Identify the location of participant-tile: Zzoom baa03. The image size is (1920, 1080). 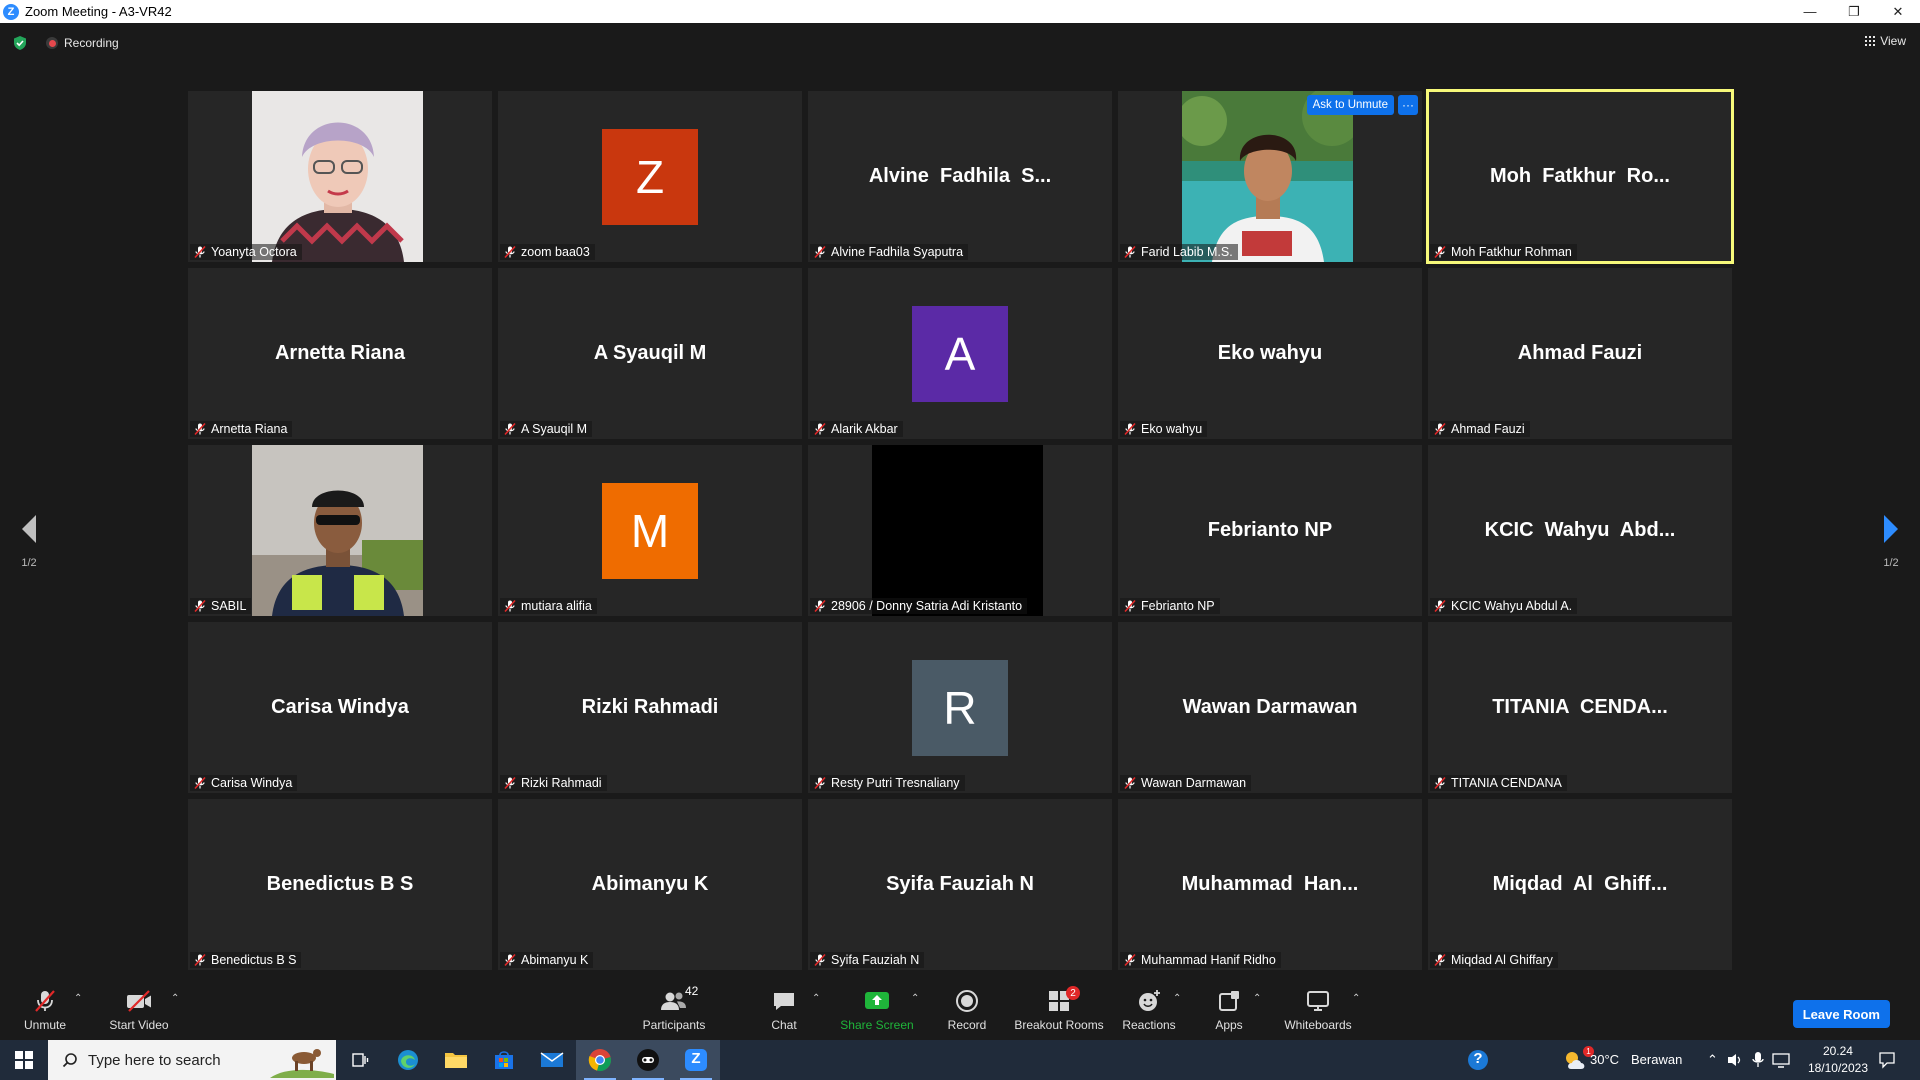
(650, 176).